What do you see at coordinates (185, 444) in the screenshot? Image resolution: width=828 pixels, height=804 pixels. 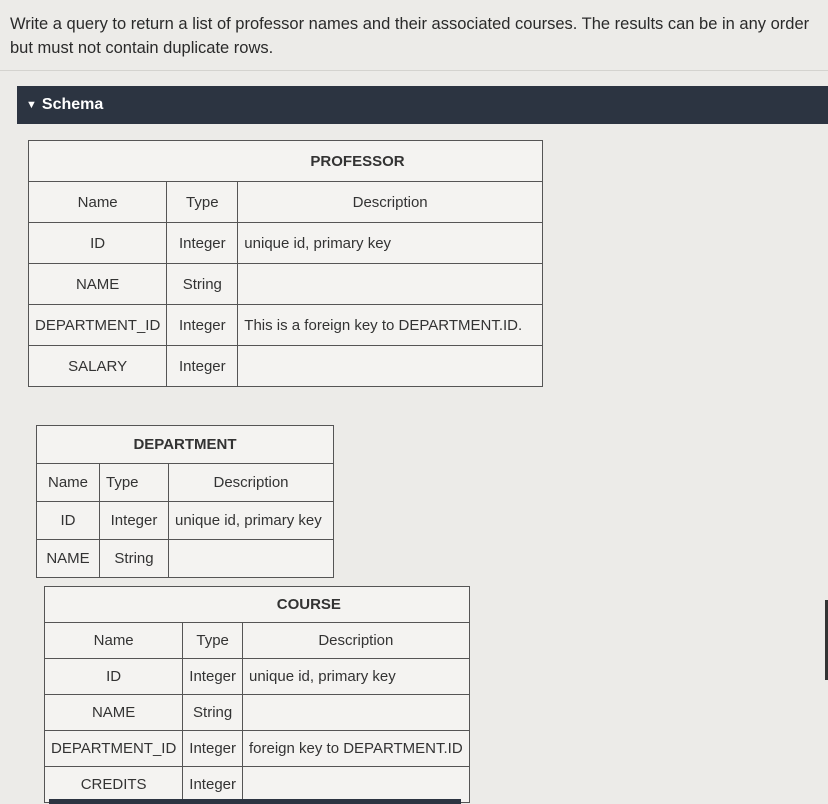 I see `table-title: DEPARTMENT` at bounding box center [185, 444].